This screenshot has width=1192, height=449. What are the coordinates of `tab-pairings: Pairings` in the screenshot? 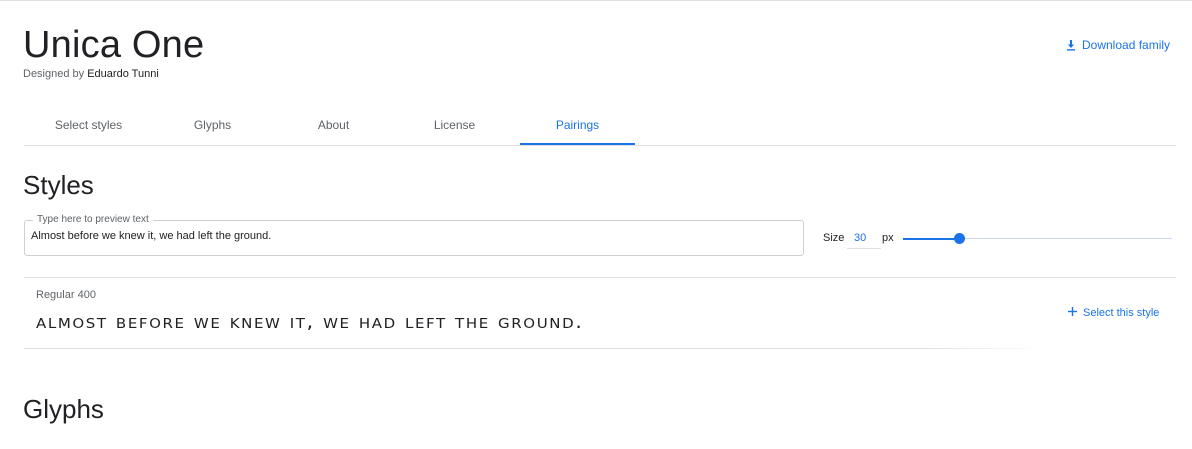 It's located at (577, 125).